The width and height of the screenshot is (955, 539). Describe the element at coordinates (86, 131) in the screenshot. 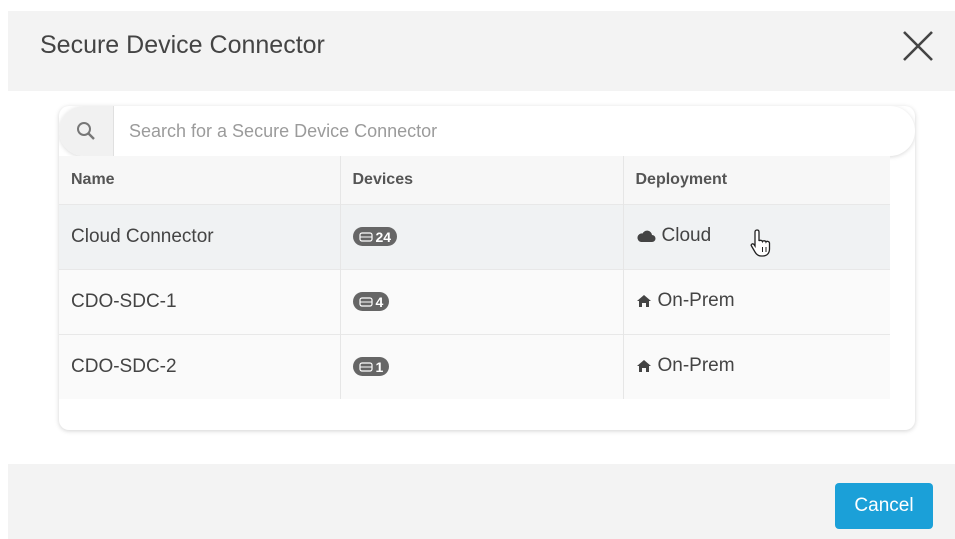

I see `search-icon` at that location.